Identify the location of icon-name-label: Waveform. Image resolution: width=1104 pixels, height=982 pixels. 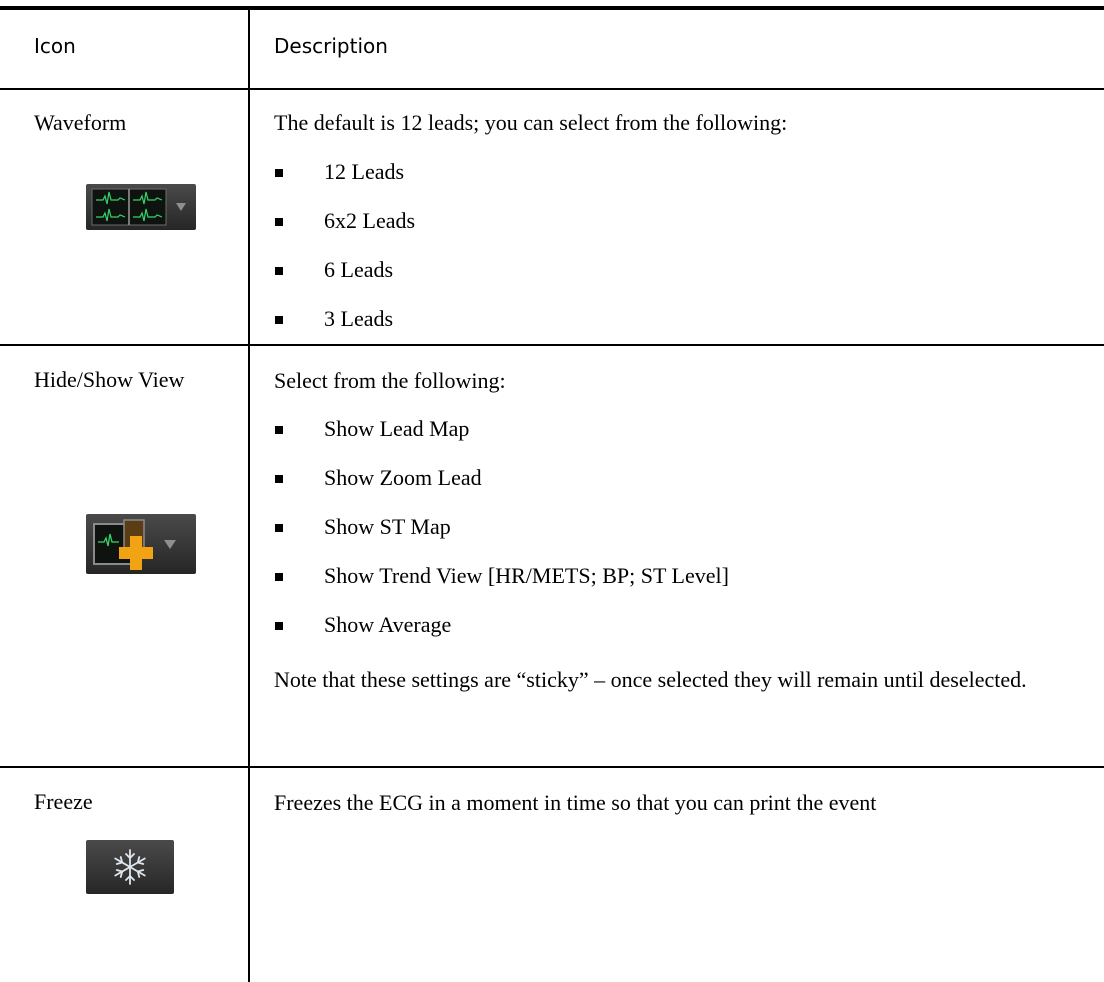
(80, 122).